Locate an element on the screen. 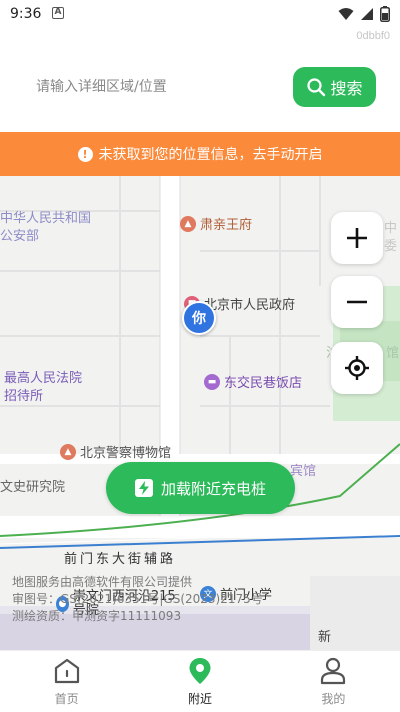 Image resolution: width=400 pixels, height=712 pixels. nav-home: 首页 is located at coordinates (66, 681).